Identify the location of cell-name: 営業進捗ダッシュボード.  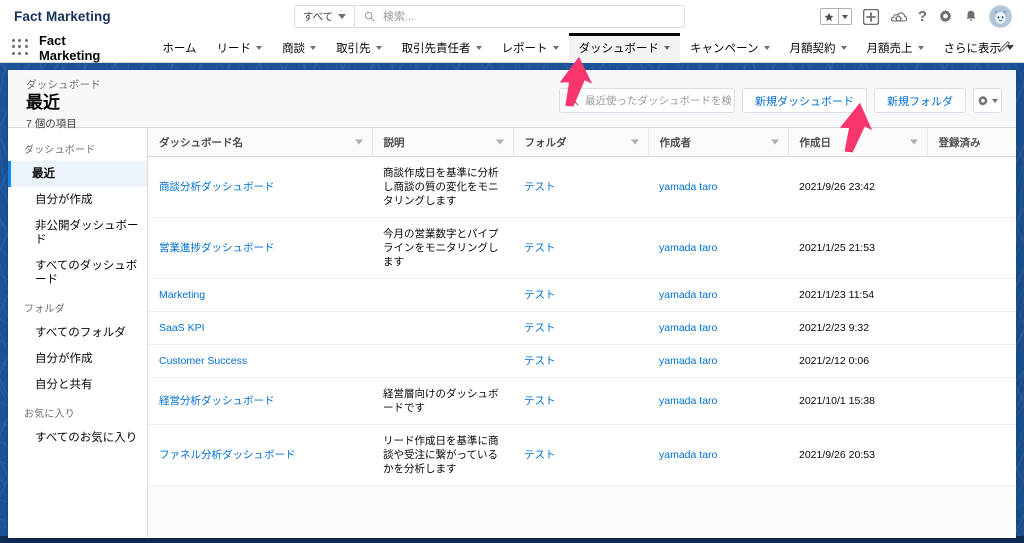
(260, 248).